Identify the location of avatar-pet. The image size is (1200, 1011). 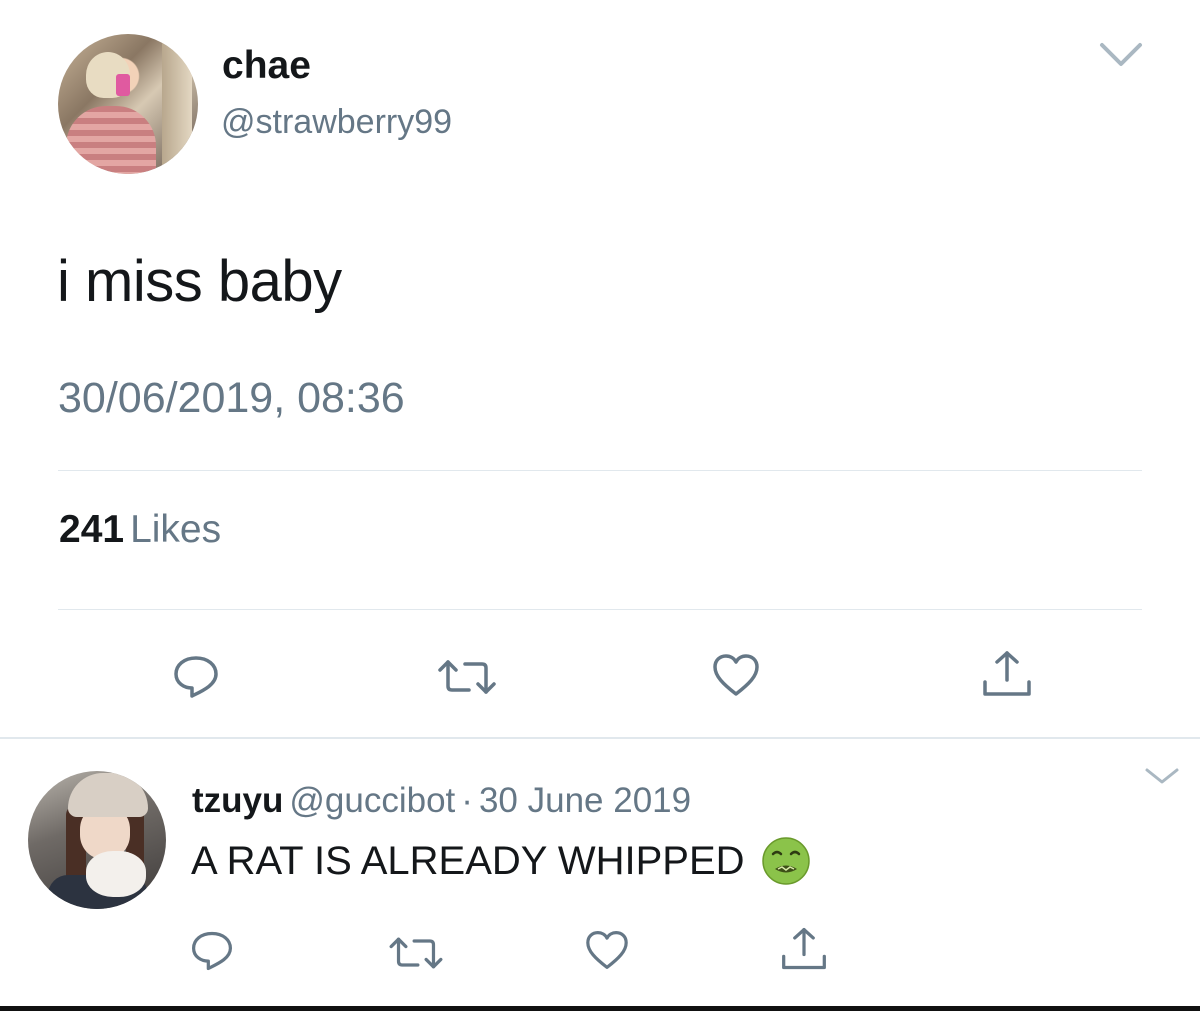
(116, 874).